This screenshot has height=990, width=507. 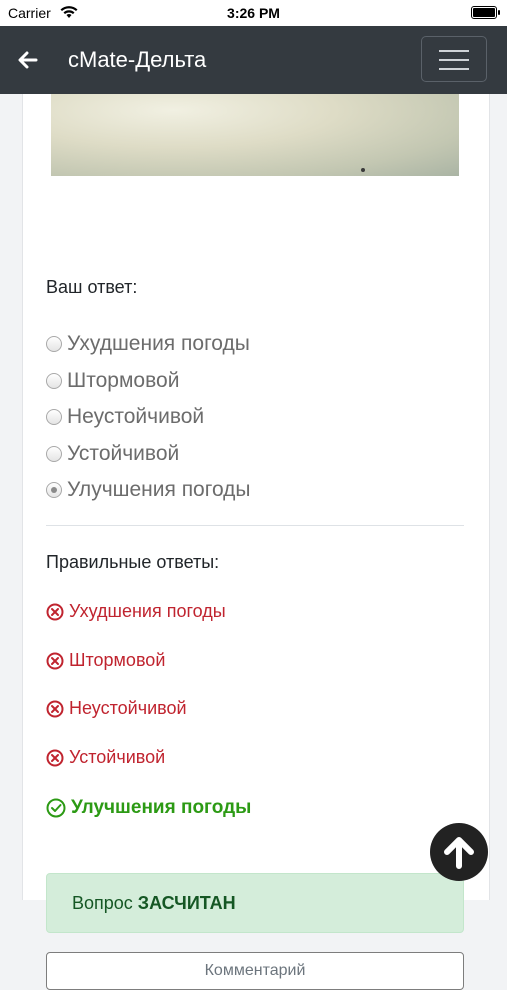 I want to click on answer-result-wrong: Ухудшения погоды, so click(x=136, y=611).